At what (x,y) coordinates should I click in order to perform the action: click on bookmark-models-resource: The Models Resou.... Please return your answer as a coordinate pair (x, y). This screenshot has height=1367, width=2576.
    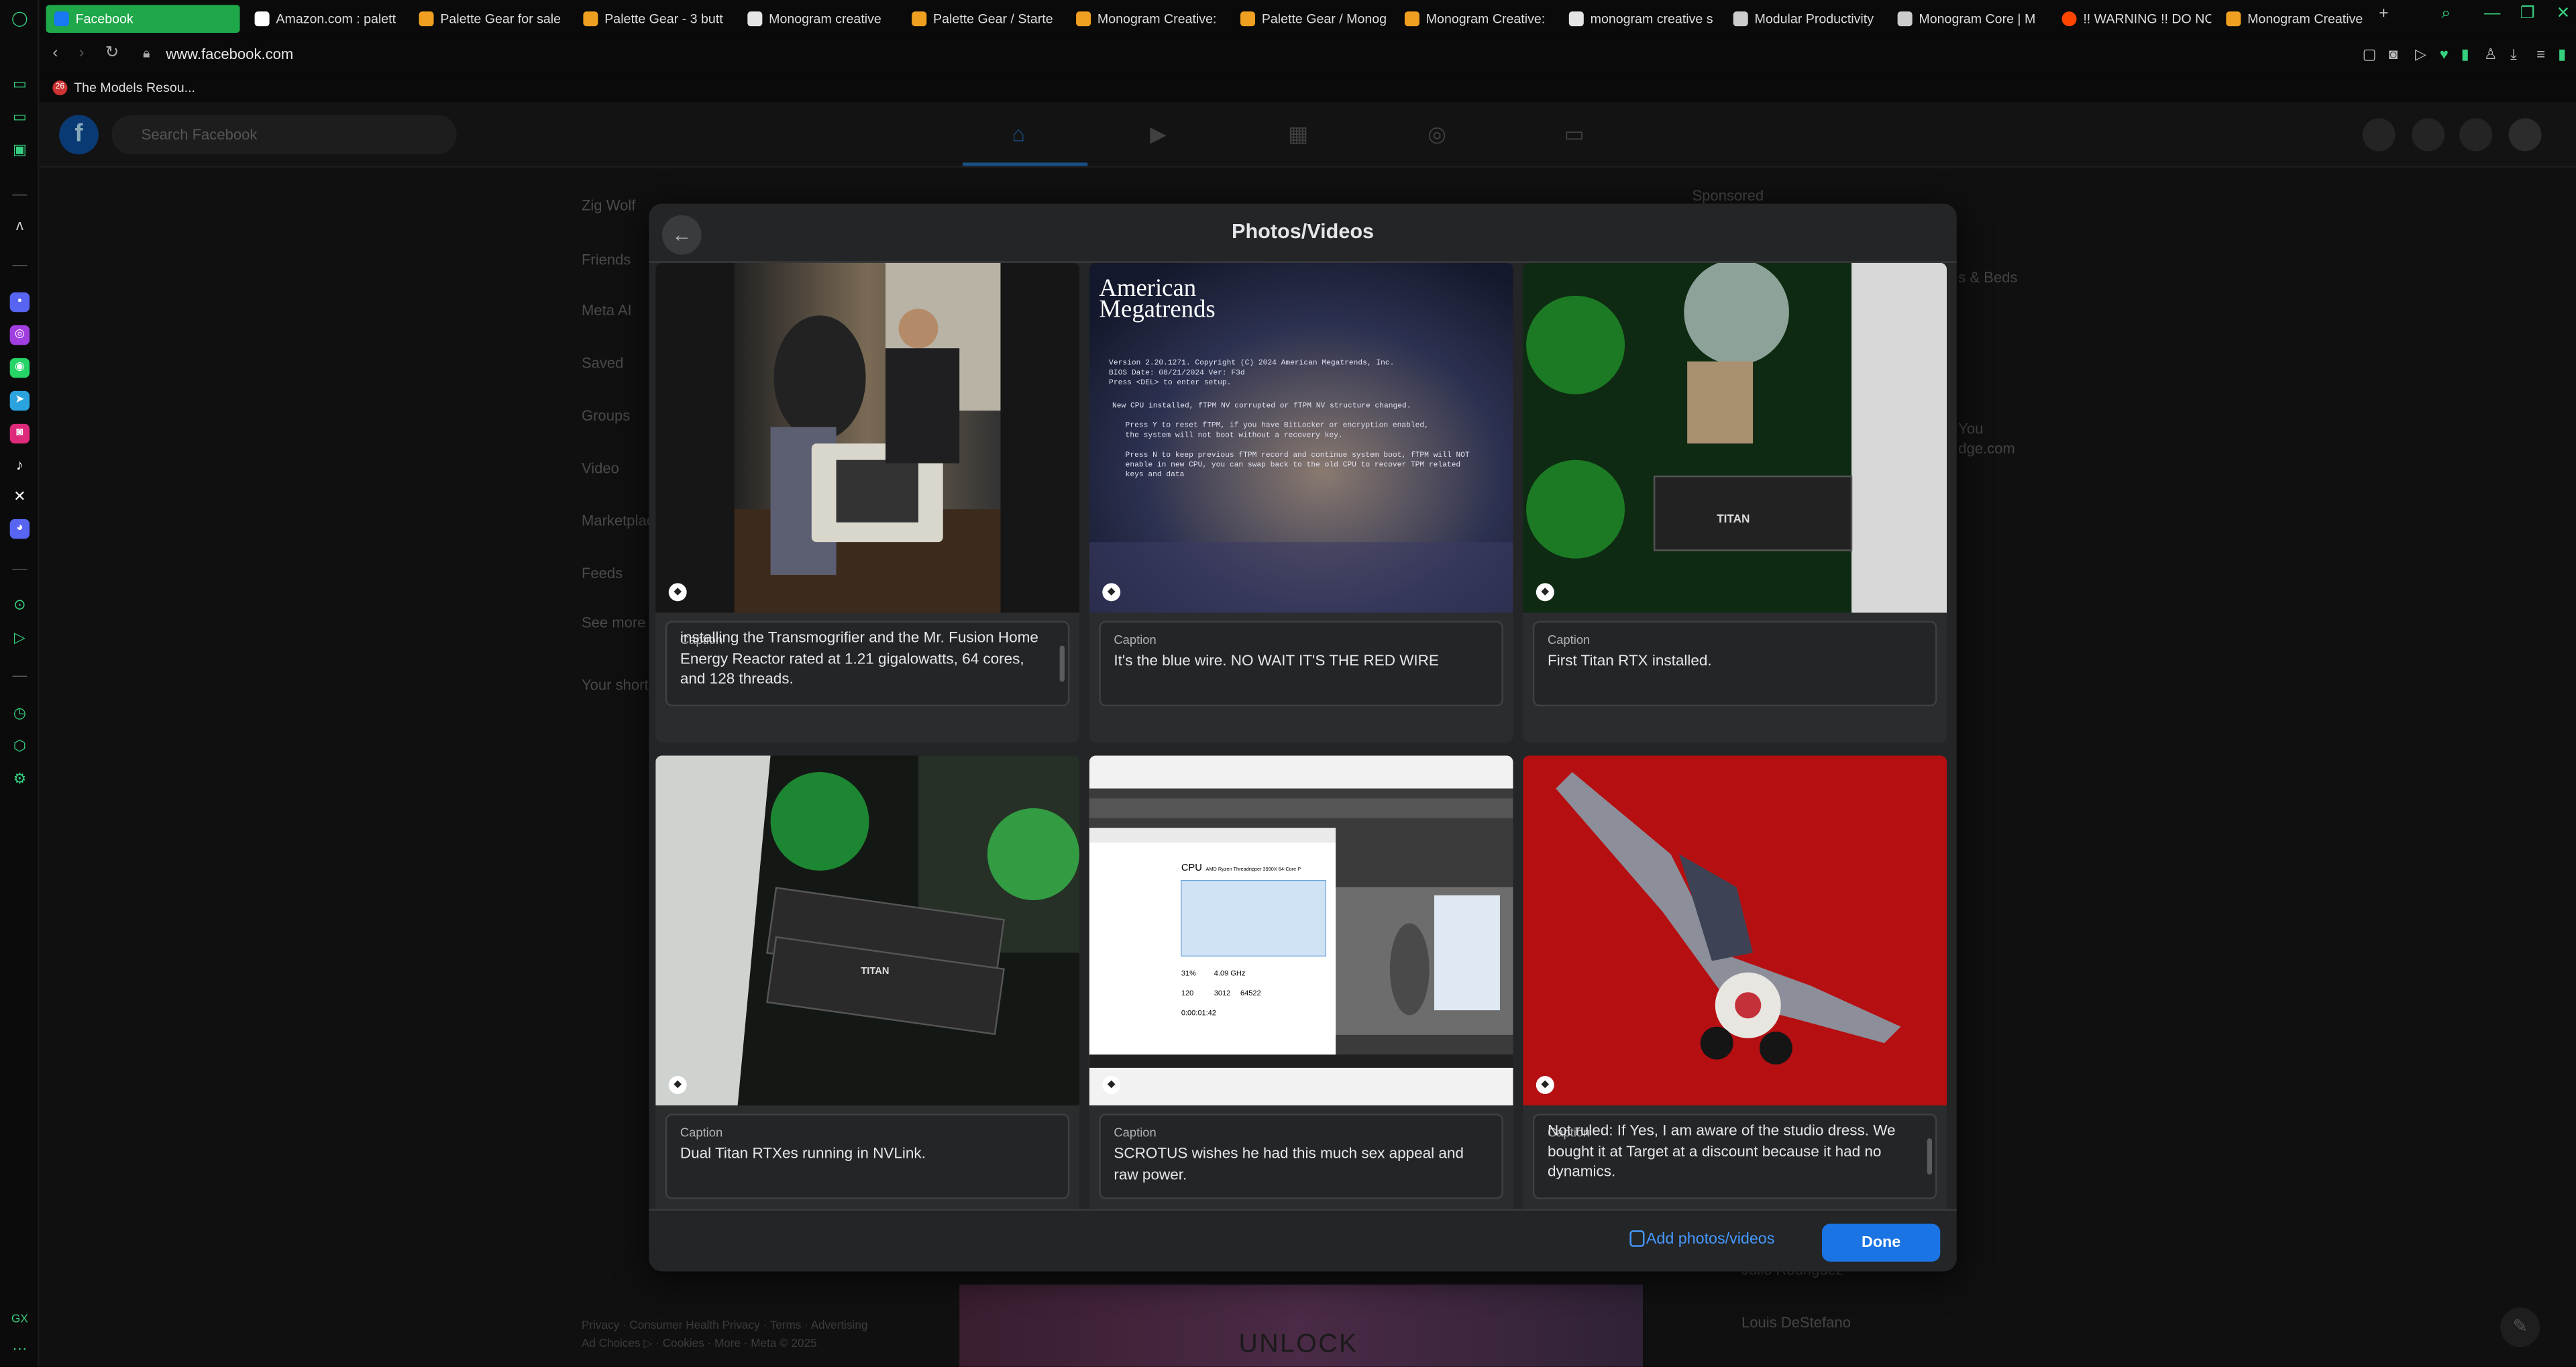
    Looking at the image, I should click on (134, 87).